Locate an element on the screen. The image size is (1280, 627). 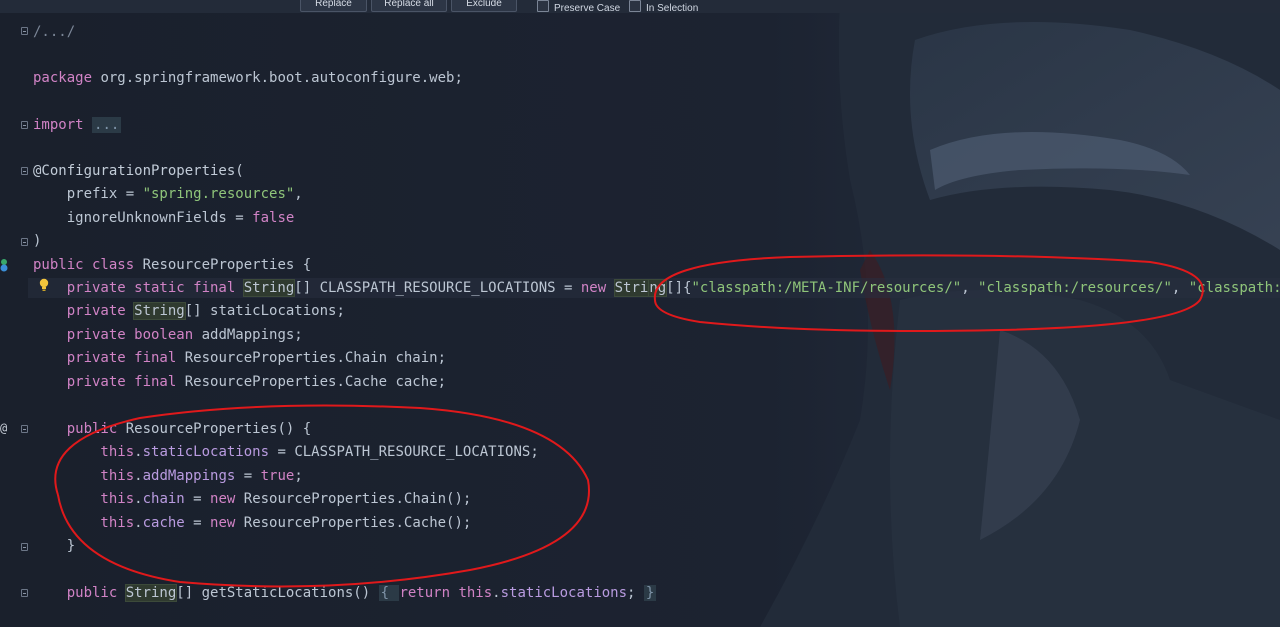
punct: []{ is located at coordinates (679, 288).